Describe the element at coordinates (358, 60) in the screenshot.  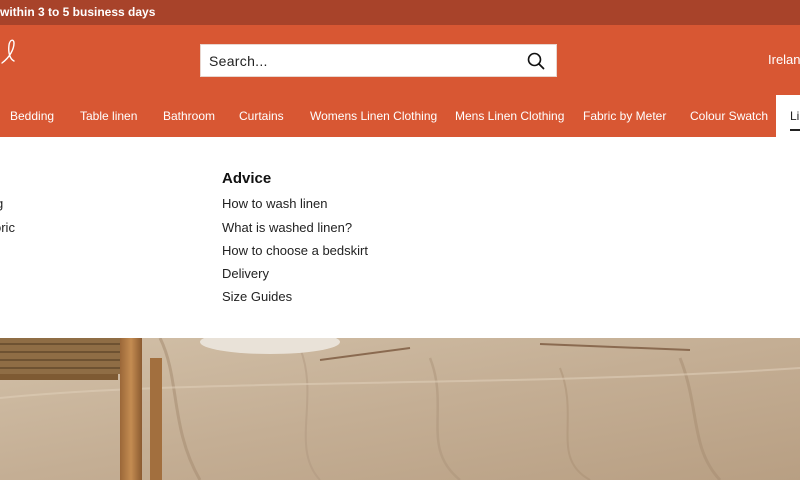
I see `search-input` at that location.